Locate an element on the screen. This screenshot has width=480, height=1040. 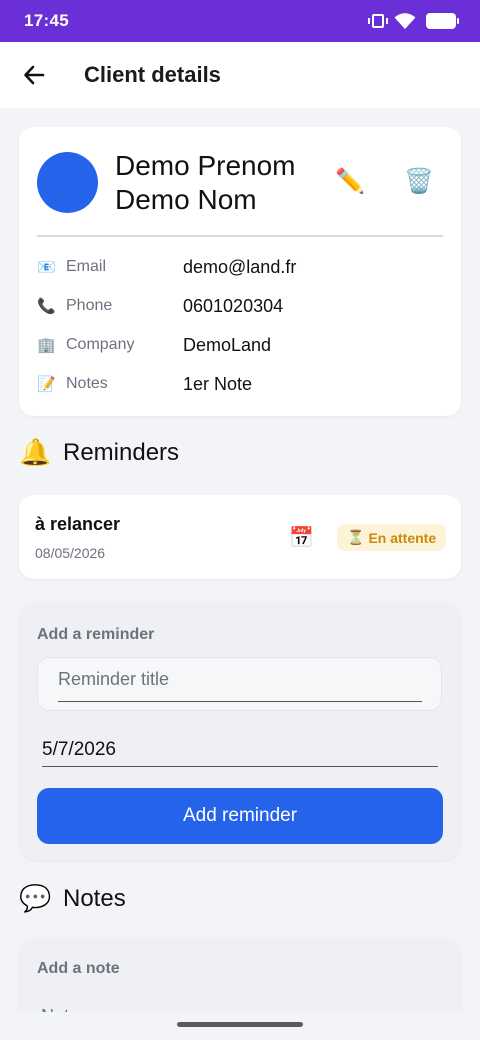
calendar-icon: 📅 is located at coordinates (301, 537).